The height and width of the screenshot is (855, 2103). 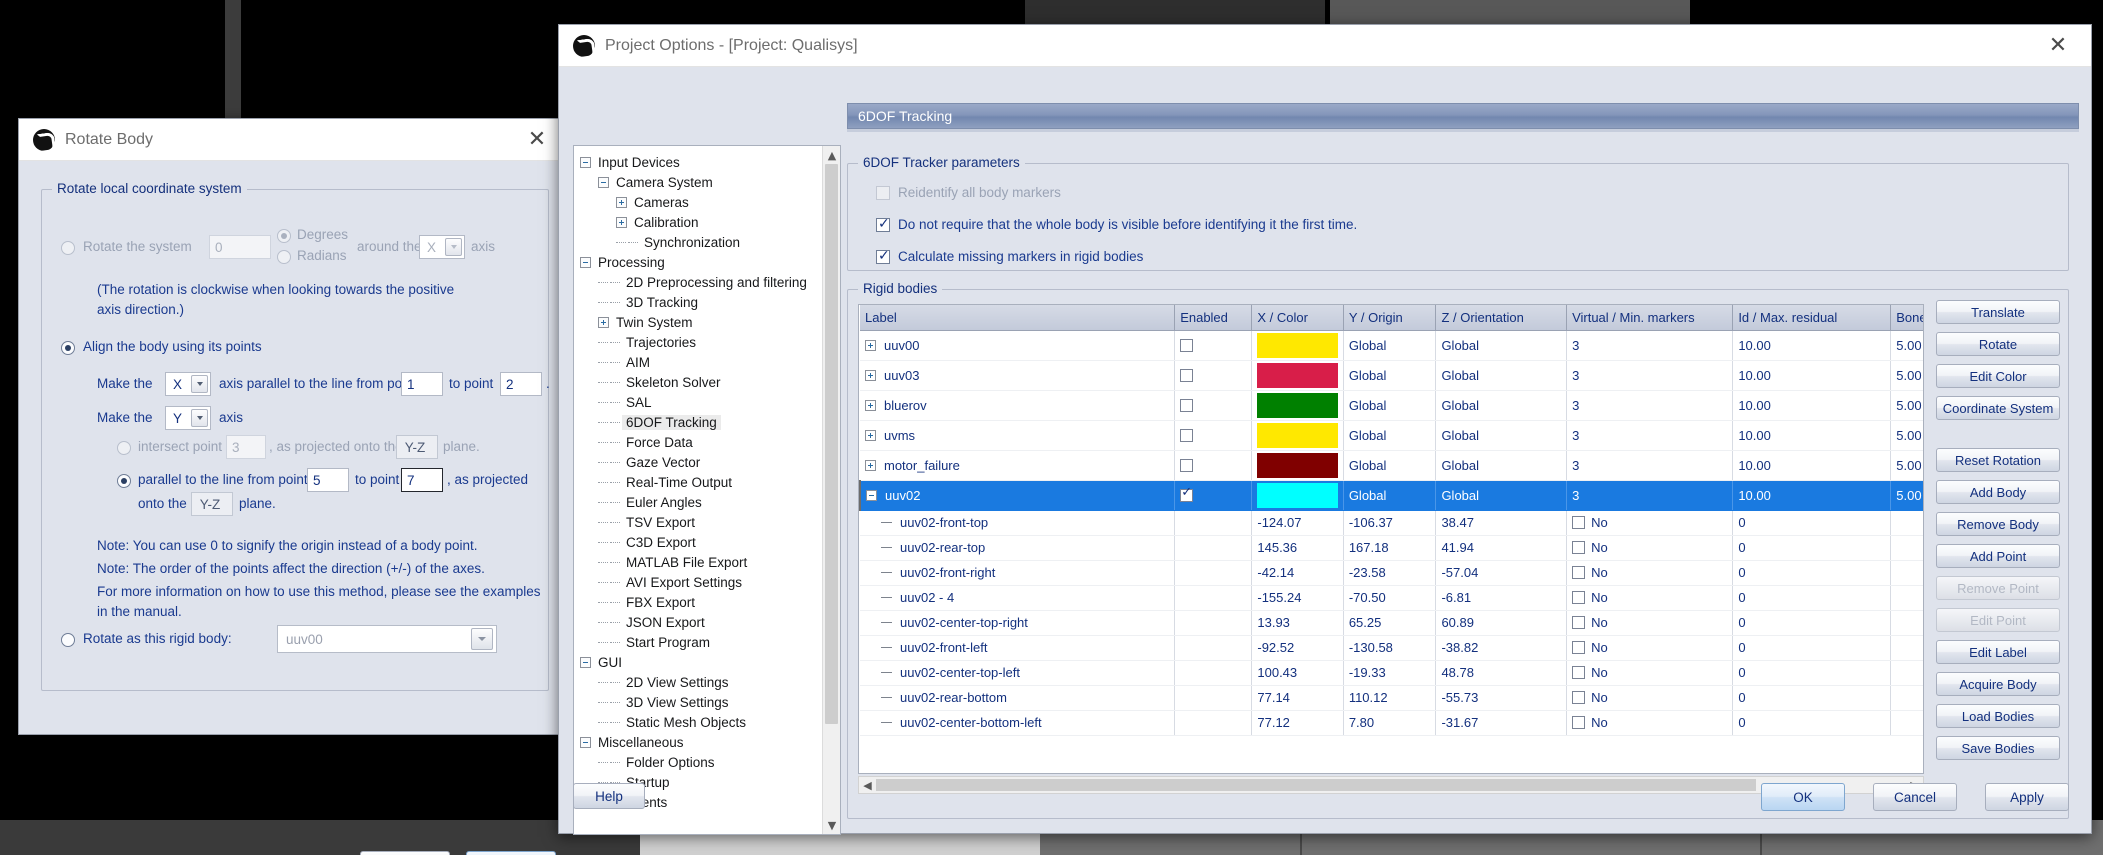 What do you see at coordinates (1391, 698) in the screenshot?
I see `table-row: uuv02-rear-bottom 77.14 110.12 -55.73 No 0` at bounding box center [1391, 698].